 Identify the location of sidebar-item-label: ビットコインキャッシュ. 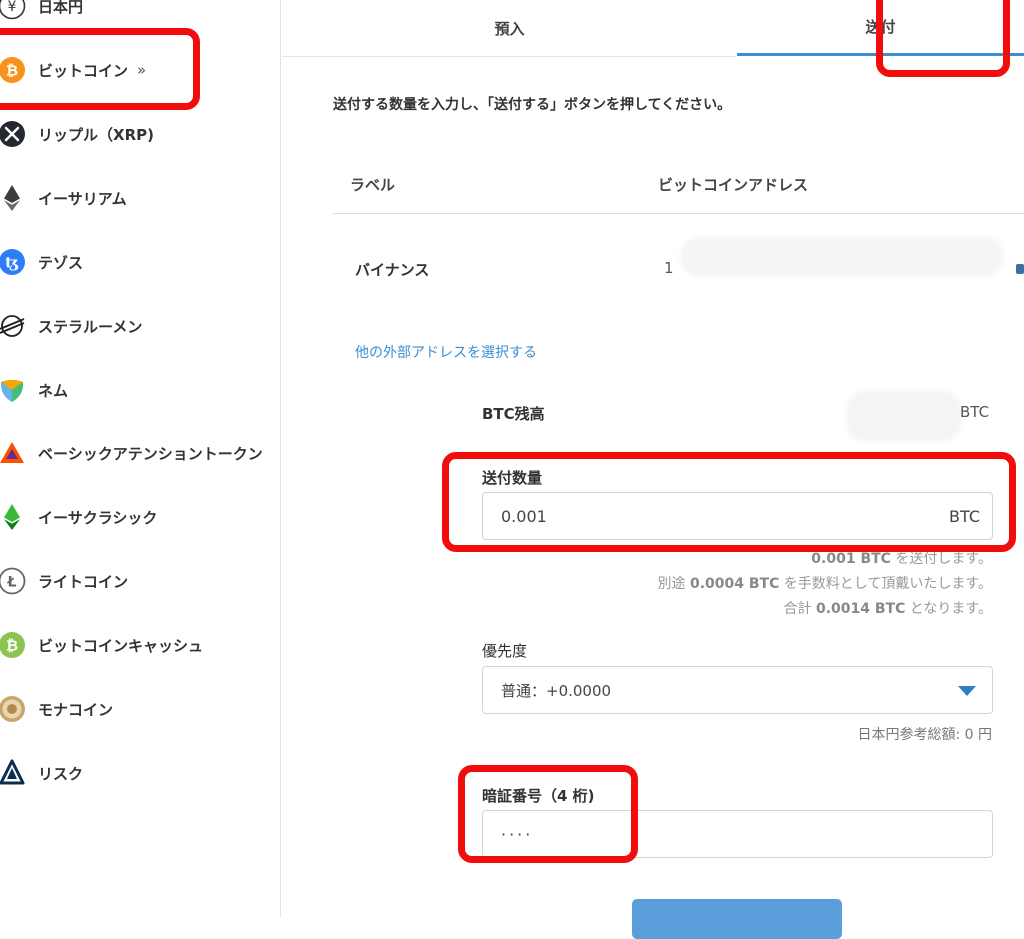
(121, 645).